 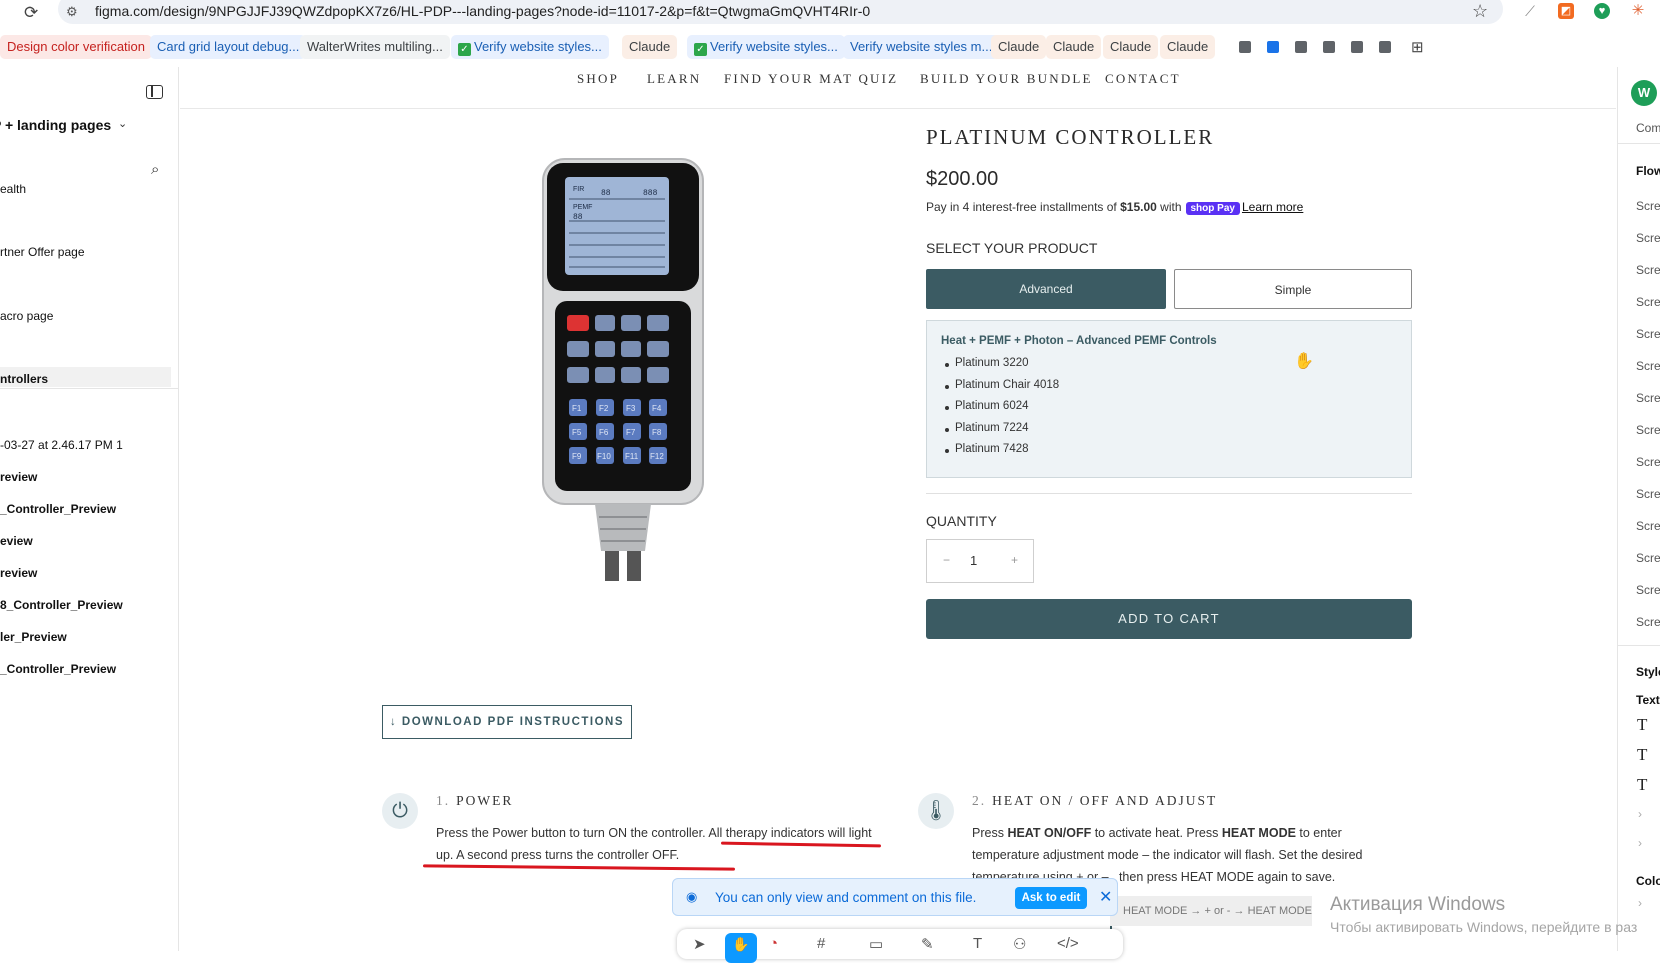 I want to click on comment-tab: Com, so click(x=1648, y=128).